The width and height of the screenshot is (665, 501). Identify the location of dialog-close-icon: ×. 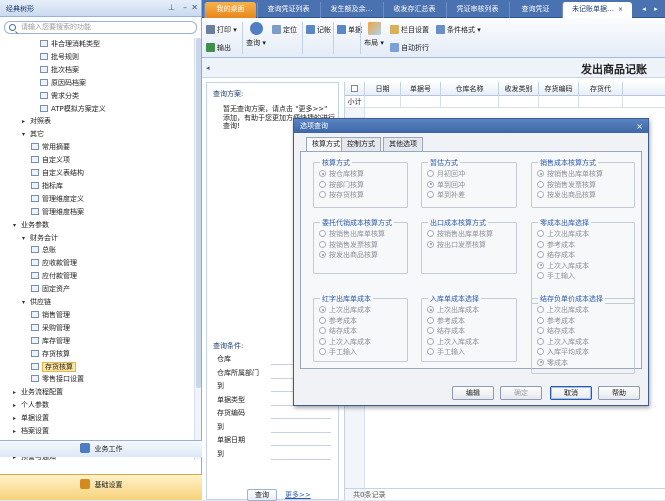
(639, 127).